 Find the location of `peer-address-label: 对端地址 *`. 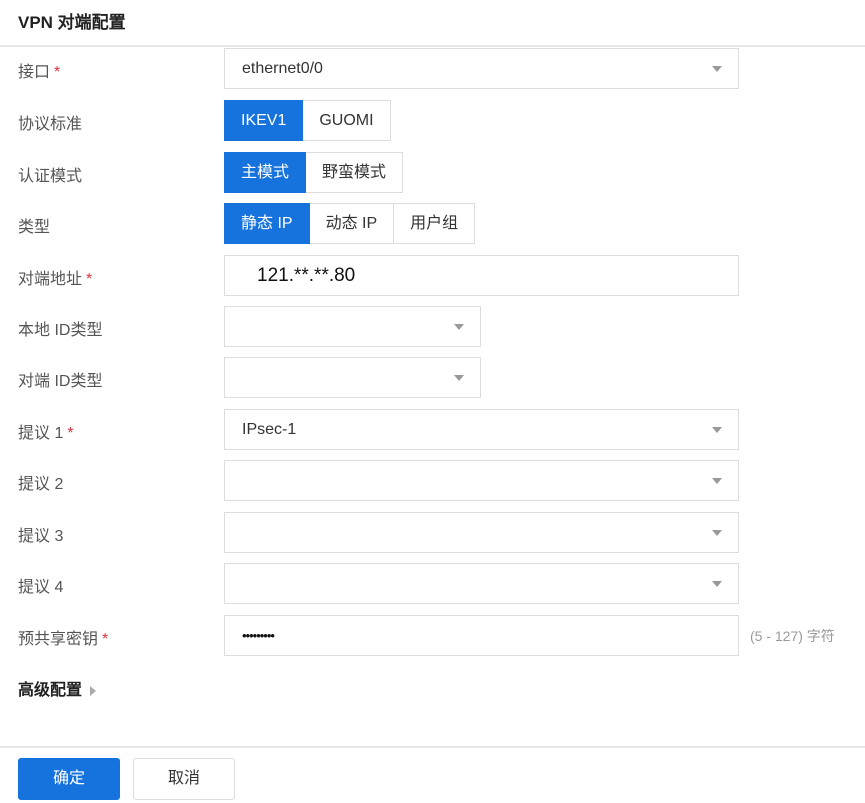

peer-address-label: 对端地址 * is located at coordinates (55, 277).